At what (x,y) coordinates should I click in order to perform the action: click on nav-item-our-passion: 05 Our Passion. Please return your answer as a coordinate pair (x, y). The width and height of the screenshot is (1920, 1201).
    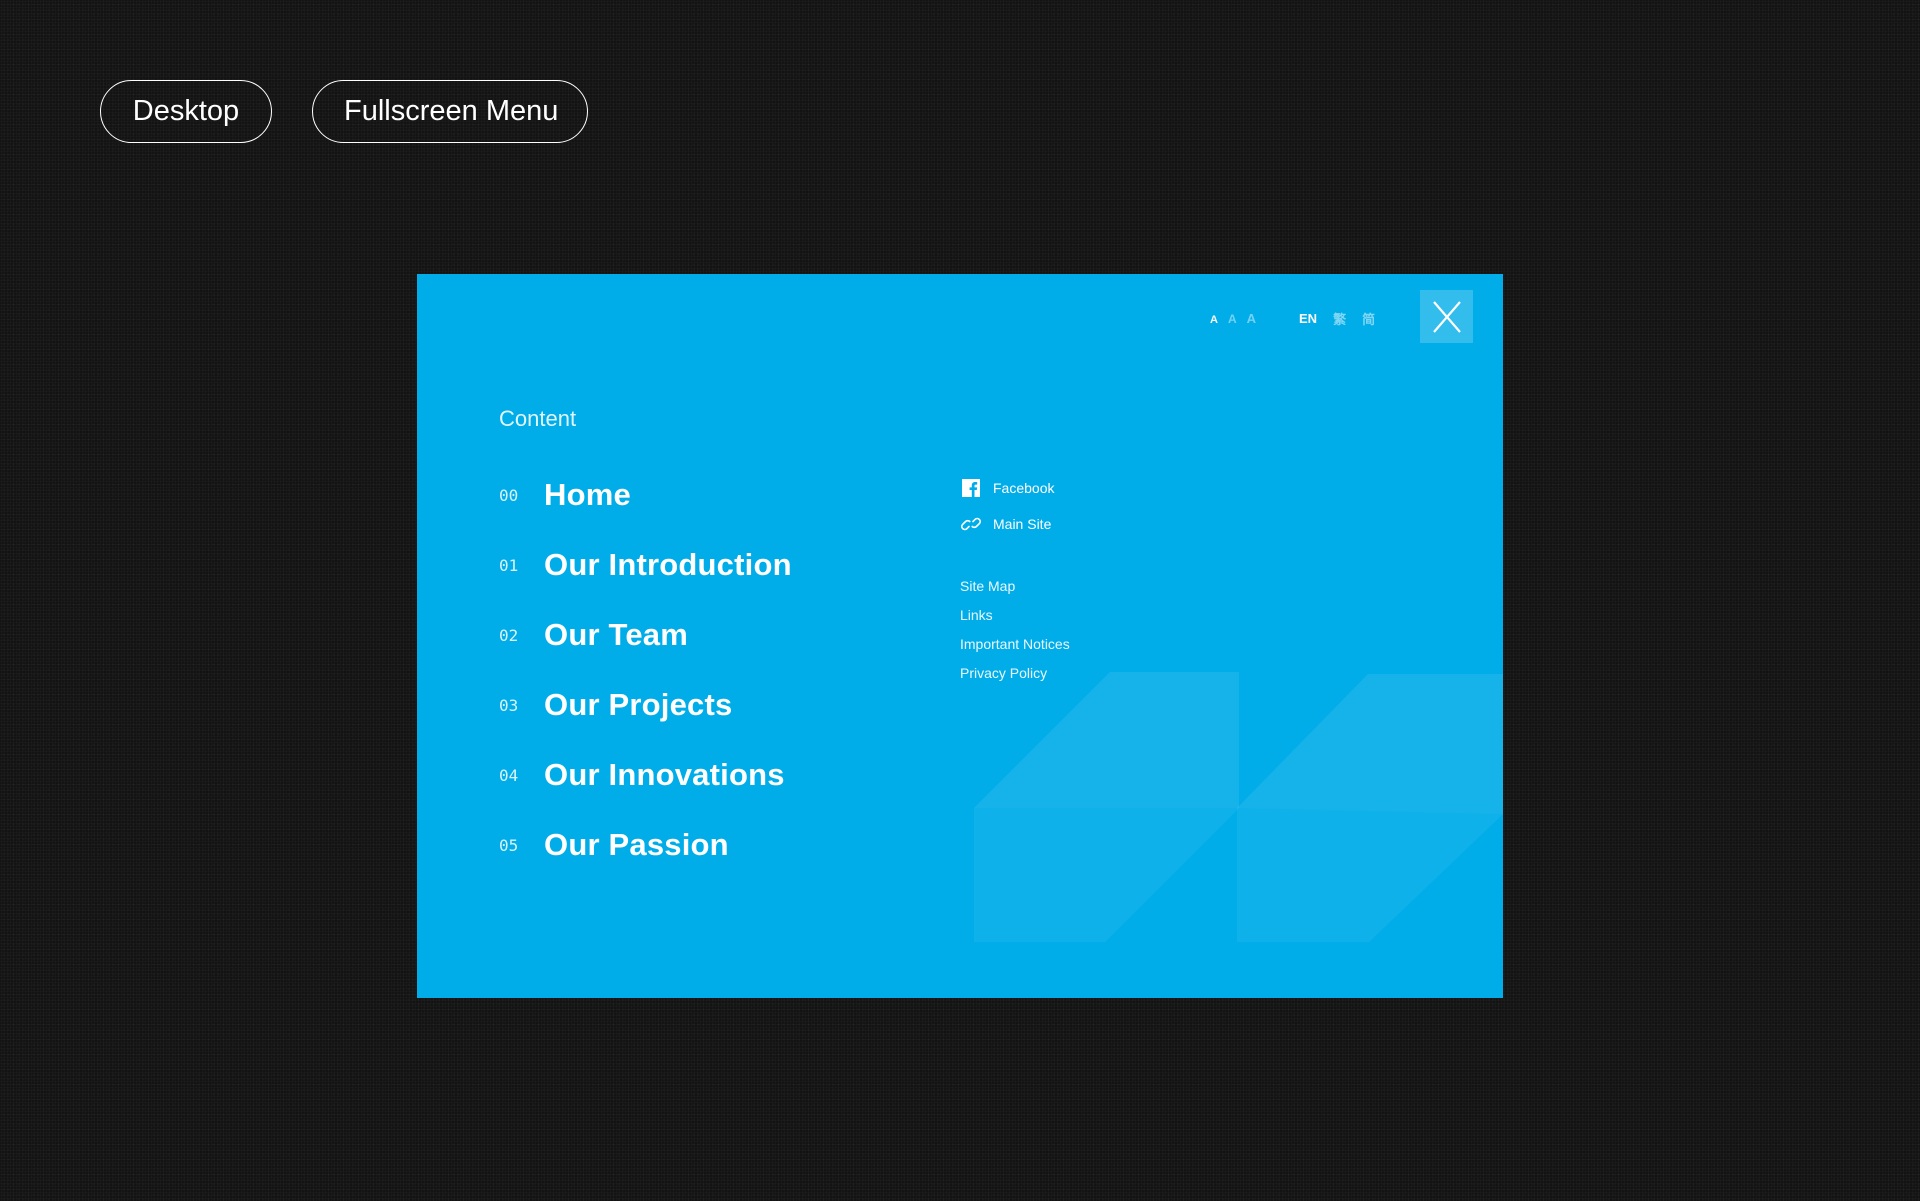
    Looking at the image, I should click on (645, 845).